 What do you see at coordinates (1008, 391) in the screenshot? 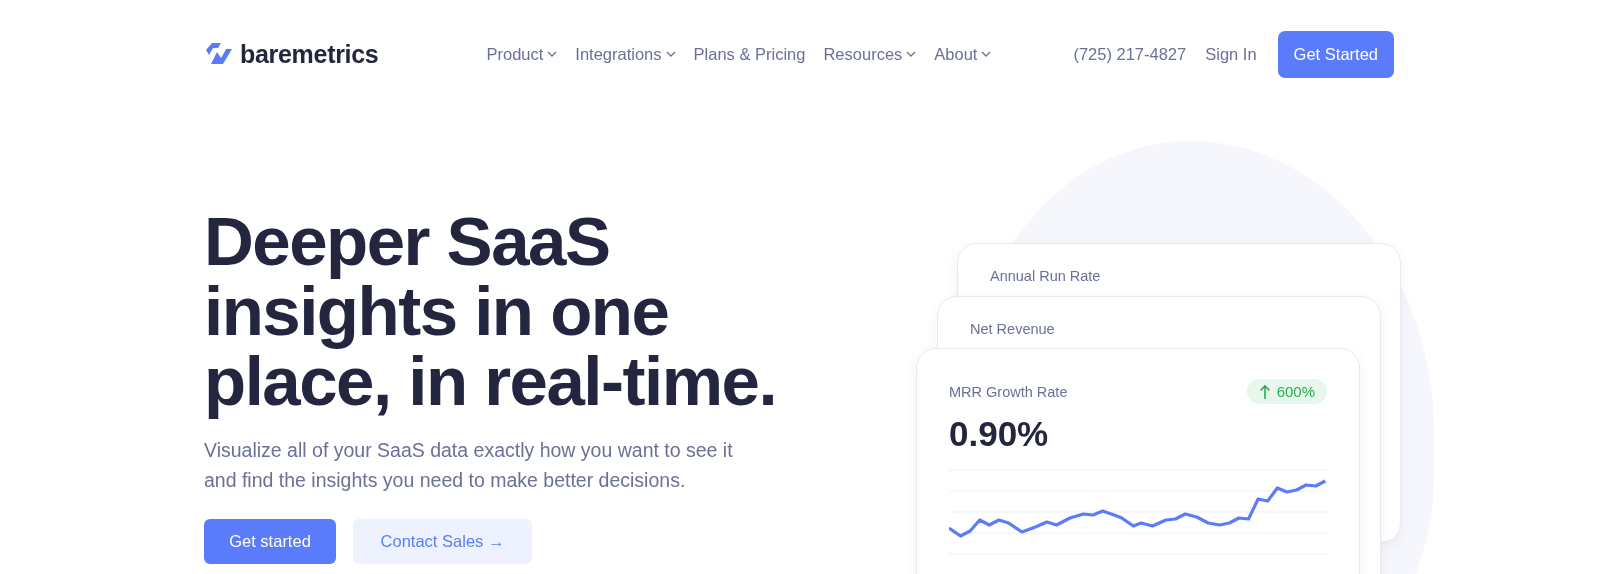
I see `metric-title: MRR Growth Rate` at bounding box center [1008, 391].